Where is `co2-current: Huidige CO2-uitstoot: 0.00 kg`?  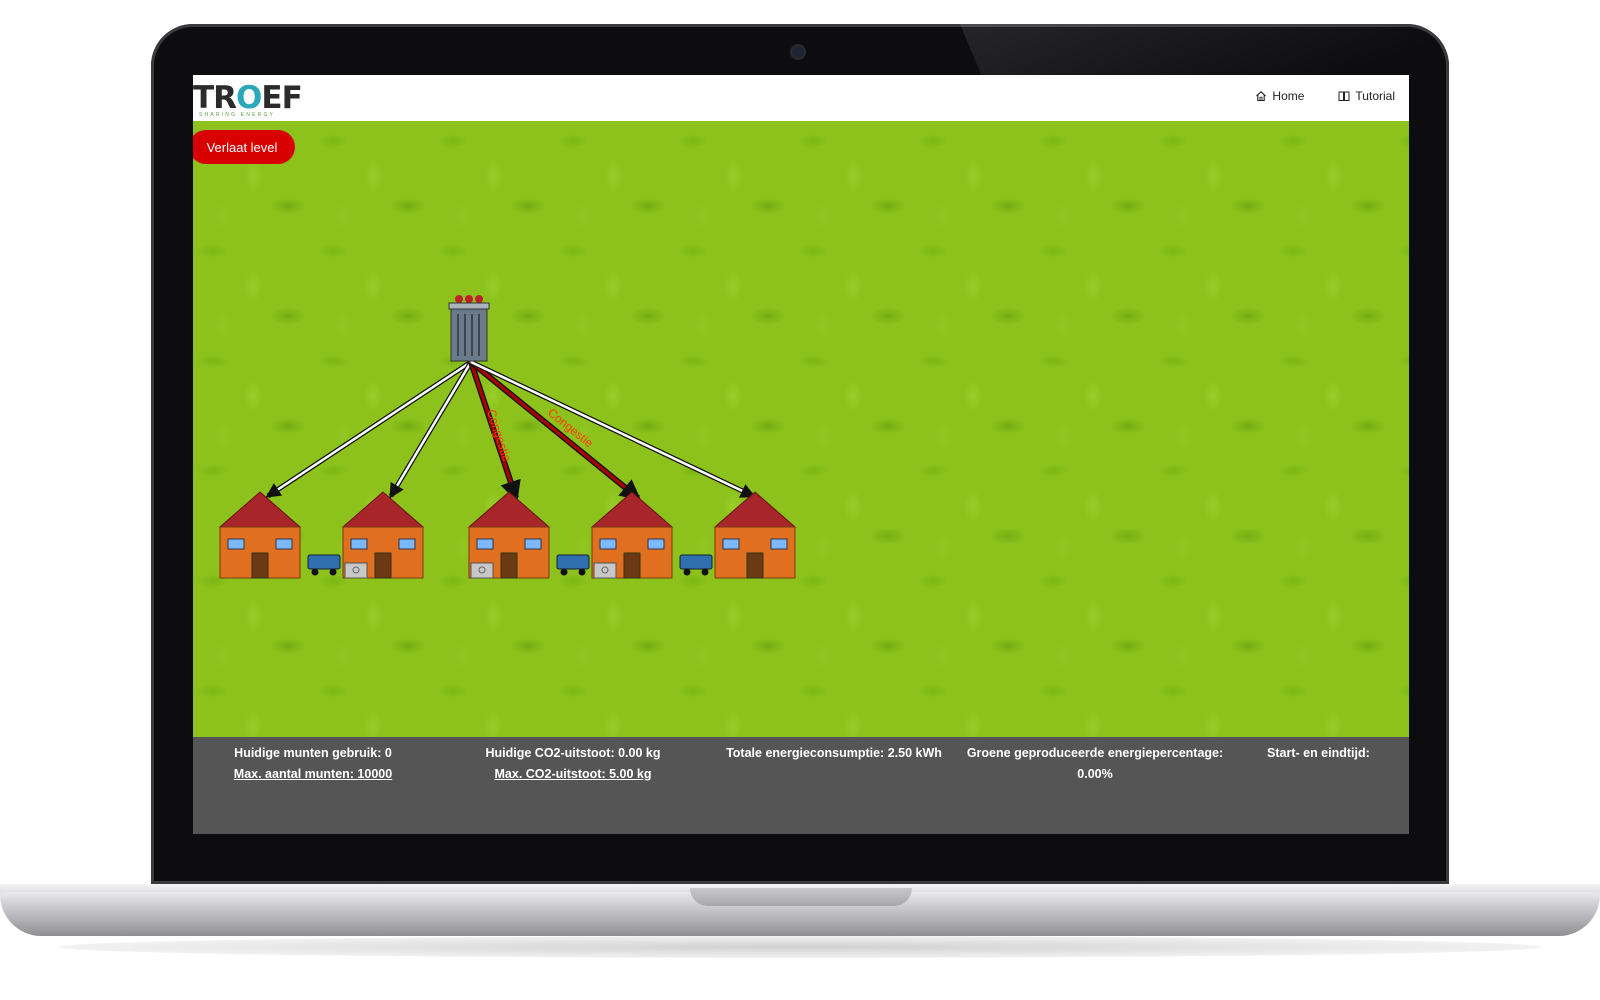 co2-current: Huidige CO2-uitstoot: 0.00 kg is located at coordinates (573, 753).